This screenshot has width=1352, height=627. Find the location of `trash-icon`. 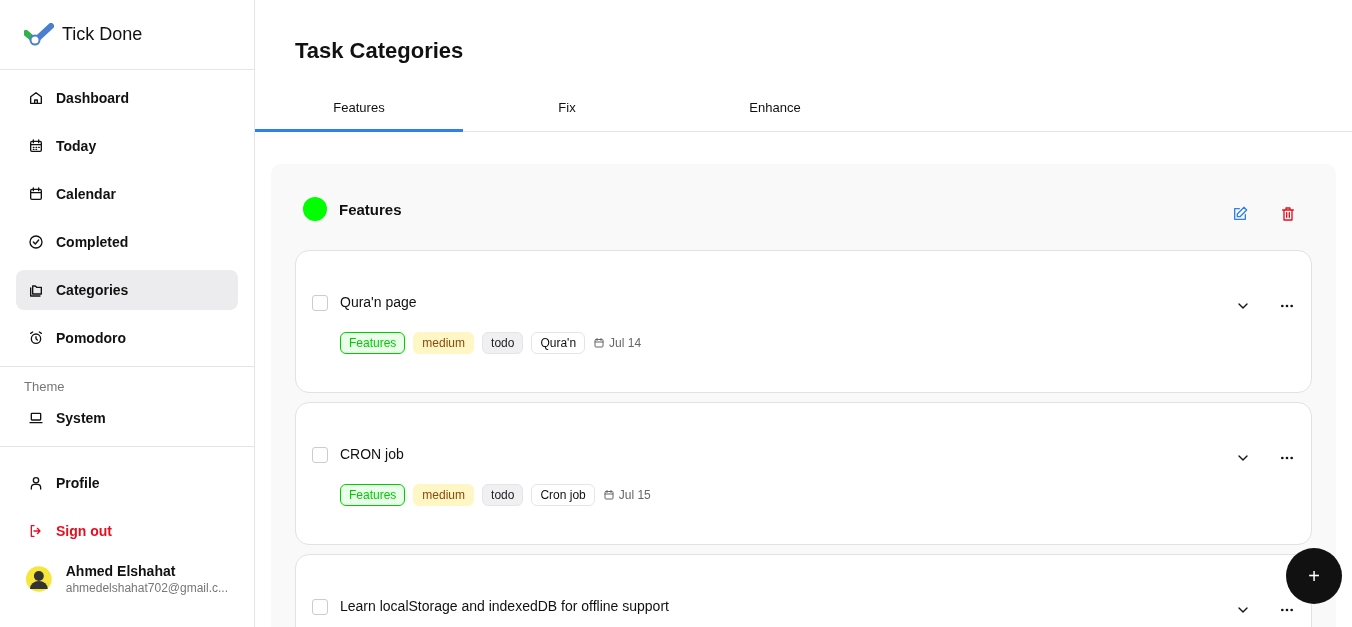

trash-icon is located at coordinates (1288, 214).